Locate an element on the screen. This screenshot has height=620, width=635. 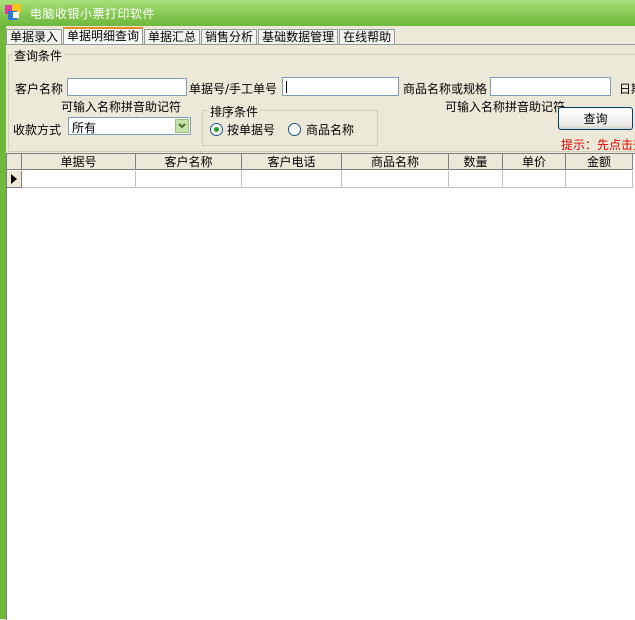
payment-select: 所有 is located at coordinates (129, 126).